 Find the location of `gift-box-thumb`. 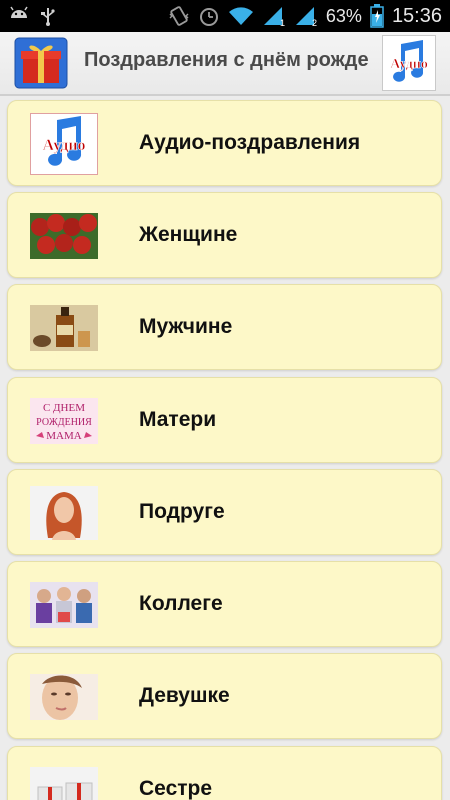

gift-box-thumb is located at coordinates (64, 783).